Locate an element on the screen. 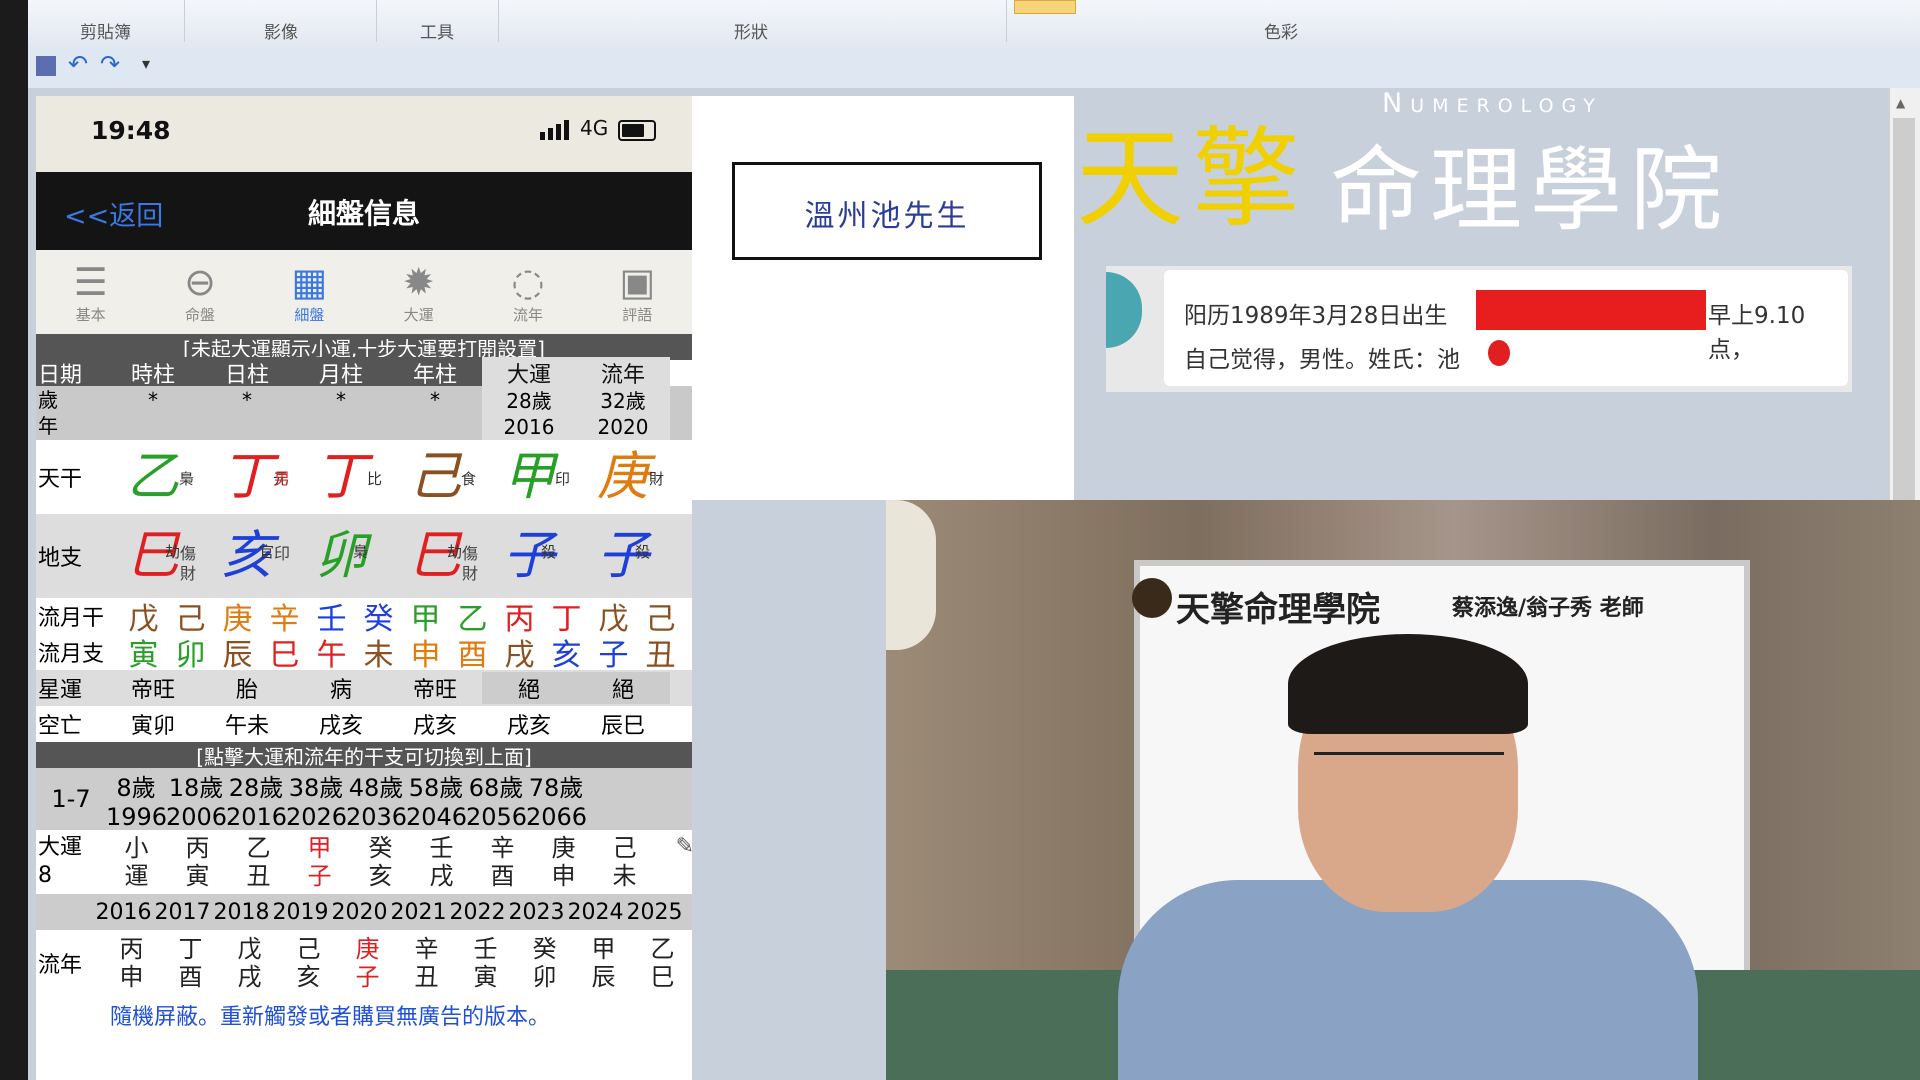 The image size is (1920, 1080). liunian-year: 2016 is located at coordinates (123, 912).